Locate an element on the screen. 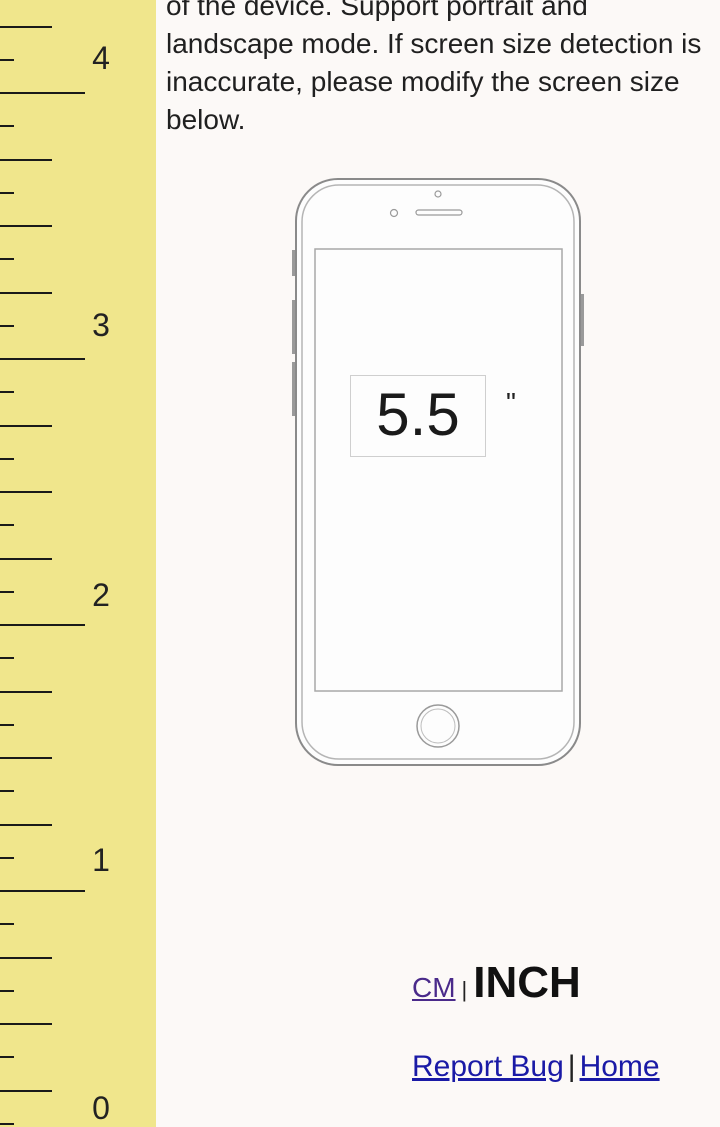 This screenshot has height=1127, width=720. phone-volume-down-button is located at coordinates (293, 389).